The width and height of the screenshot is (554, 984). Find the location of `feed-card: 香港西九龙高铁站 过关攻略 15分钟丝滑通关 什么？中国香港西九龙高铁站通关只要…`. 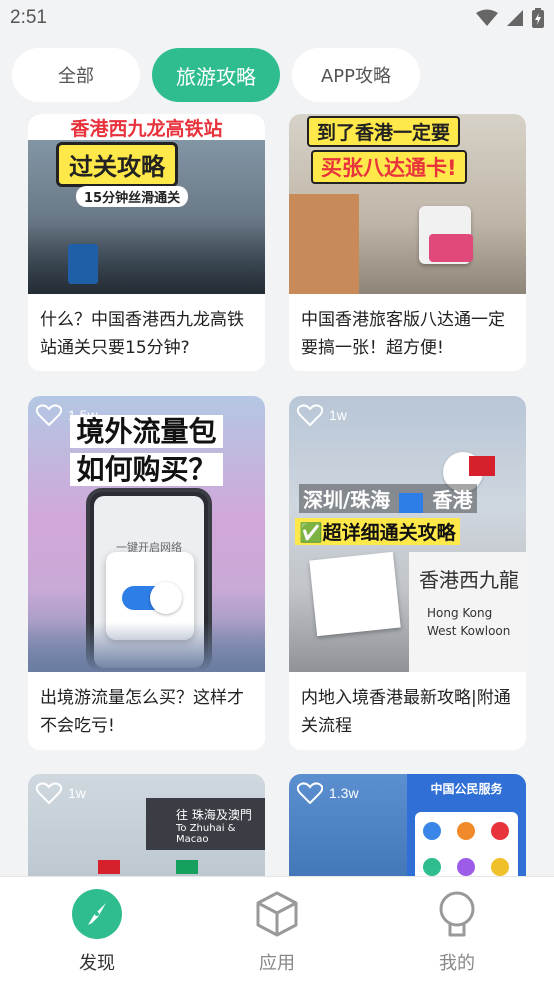

feed-card: 香港西九龙高铁站 过关攻略 15分钟丝滑通关 什么？中国香港西九龙高铁站通关只要… is located at coordinates (146, 242).